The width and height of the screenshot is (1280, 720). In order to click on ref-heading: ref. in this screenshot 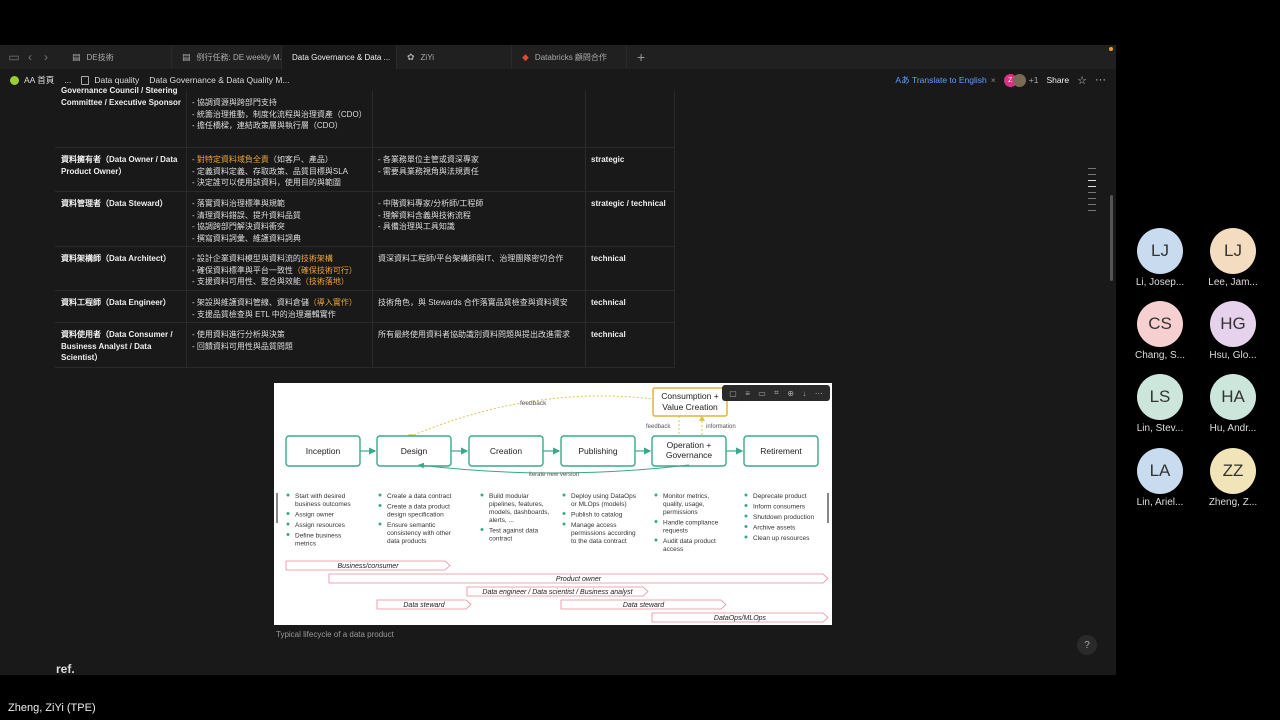, I will do `click(65, 668)`.